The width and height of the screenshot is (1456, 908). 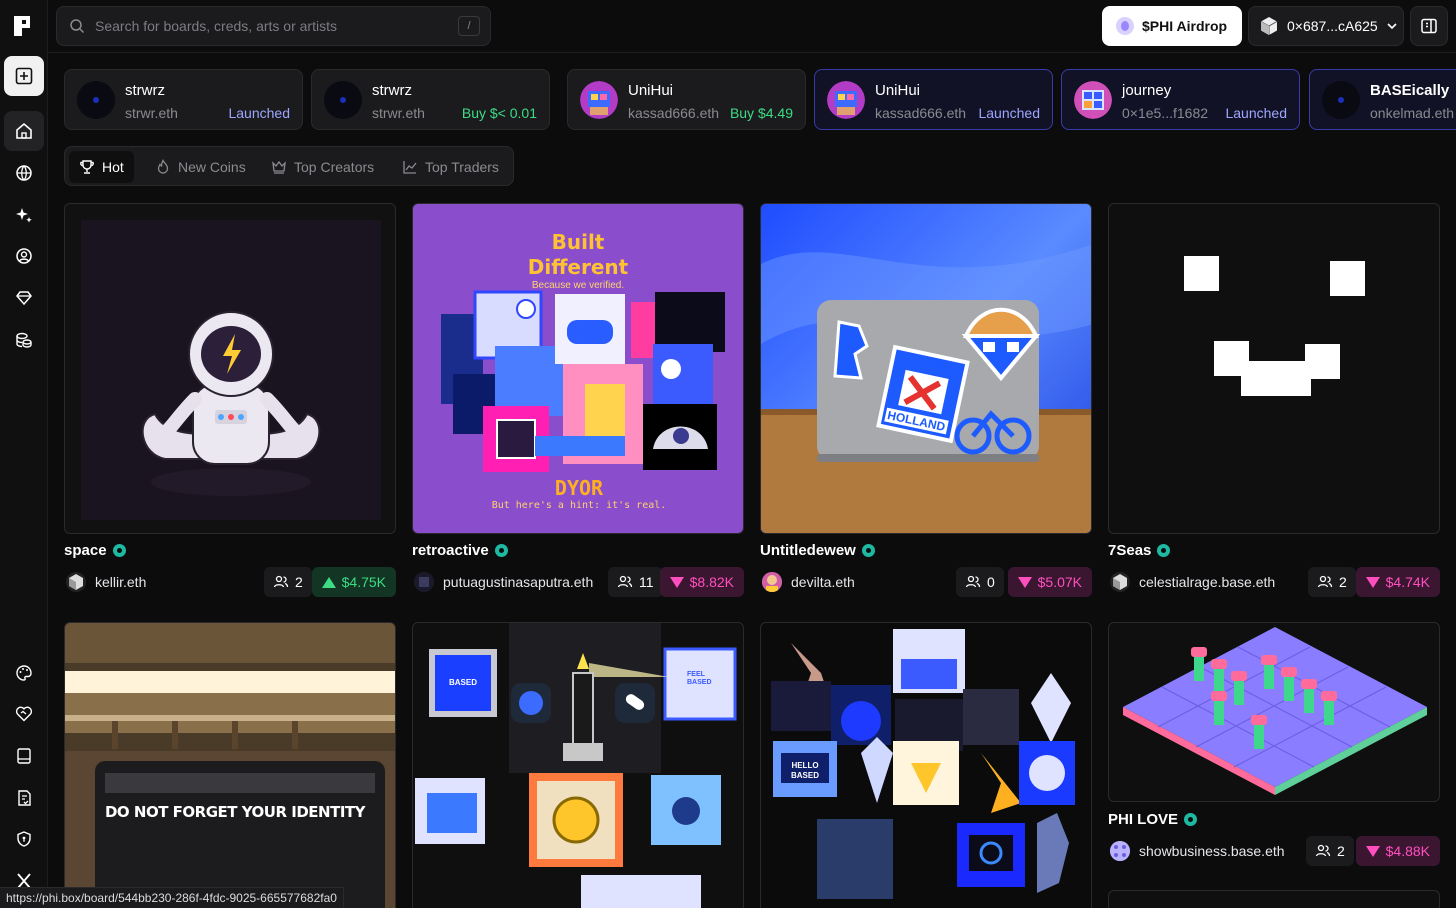 I want to click on sidebar-item-terms, so click(x=24, y=798).